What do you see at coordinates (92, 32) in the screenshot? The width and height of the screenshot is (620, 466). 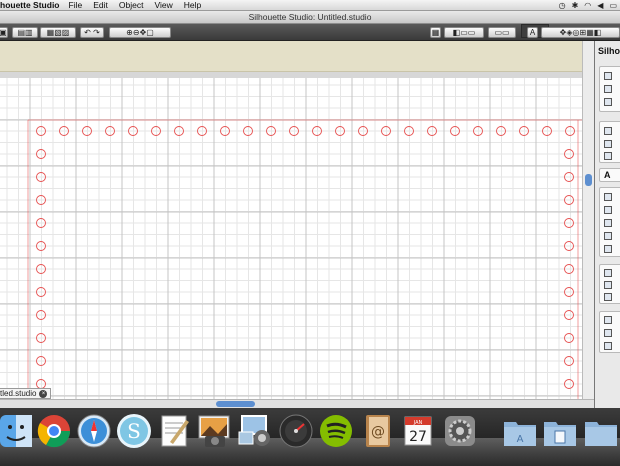 I see `undo-redo-group: ↶ ↷` at bounding box center [92, 32].